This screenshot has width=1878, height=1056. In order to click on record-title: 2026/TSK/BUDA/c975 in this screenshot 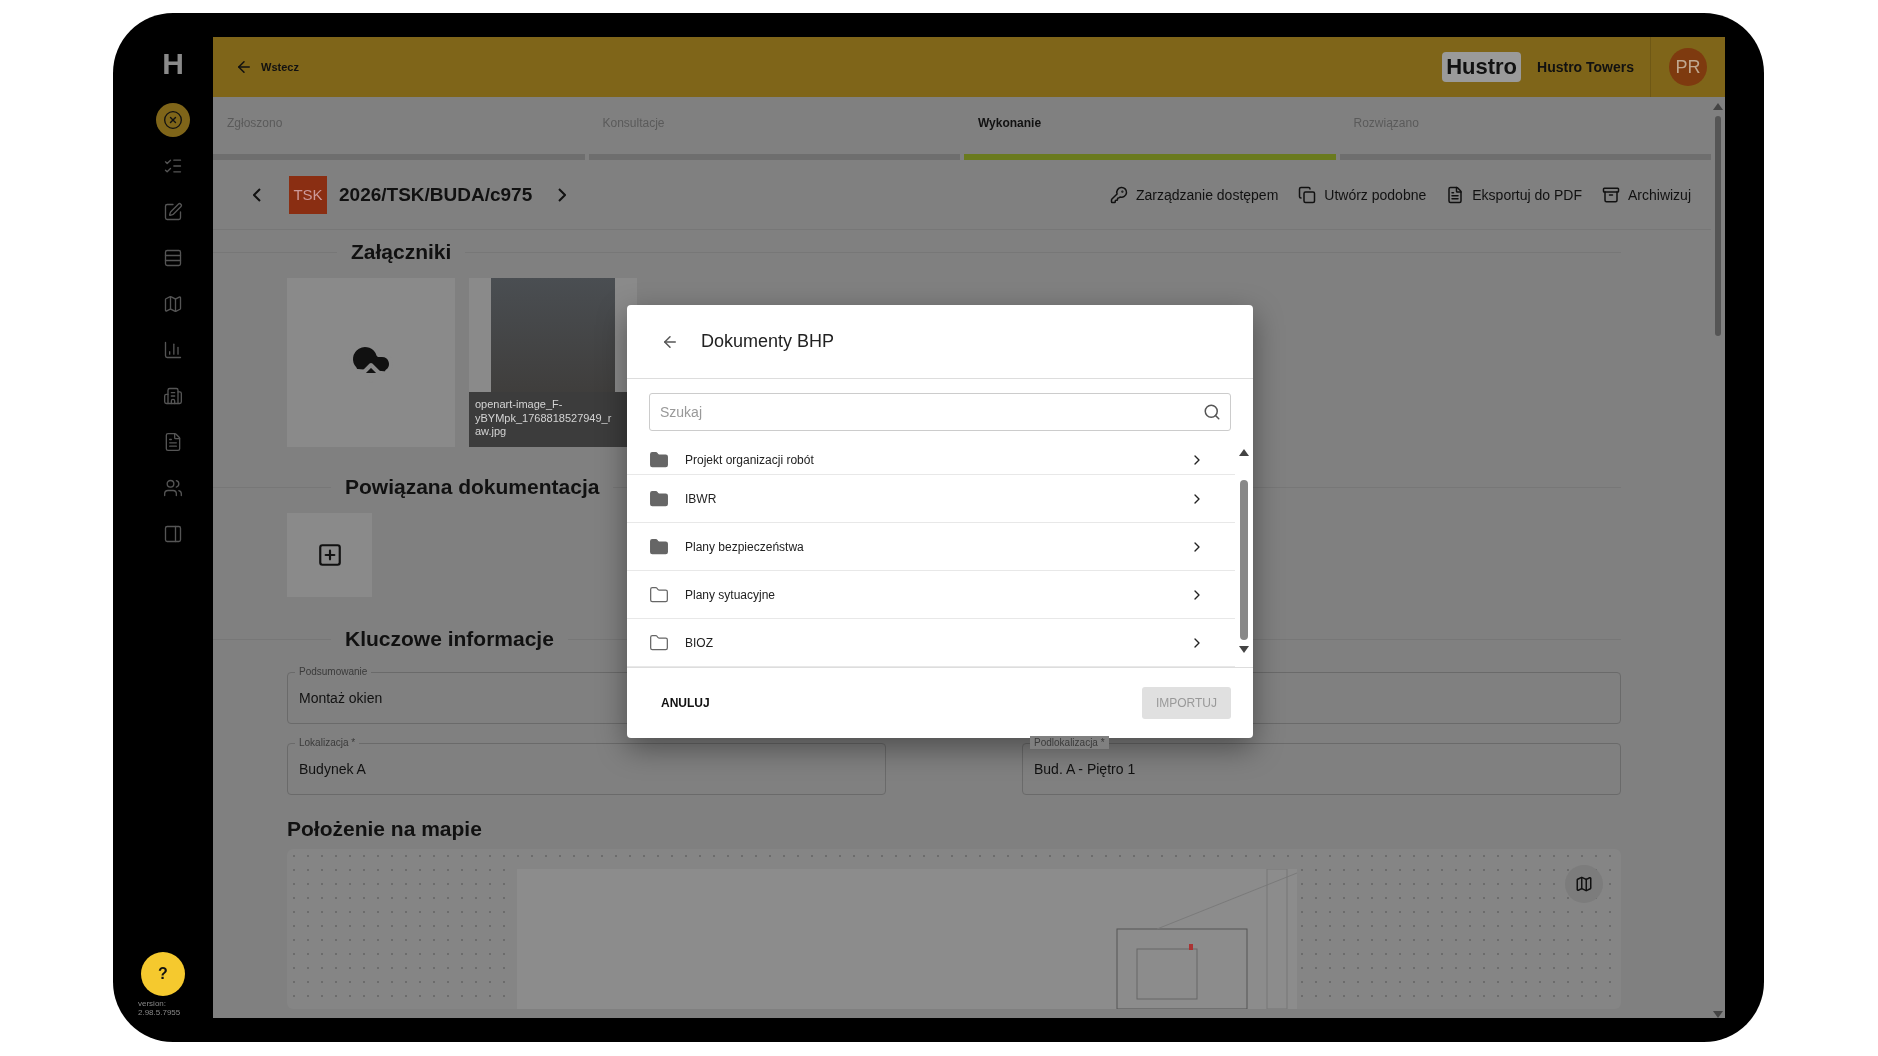, I will do `click(436, 194)`.